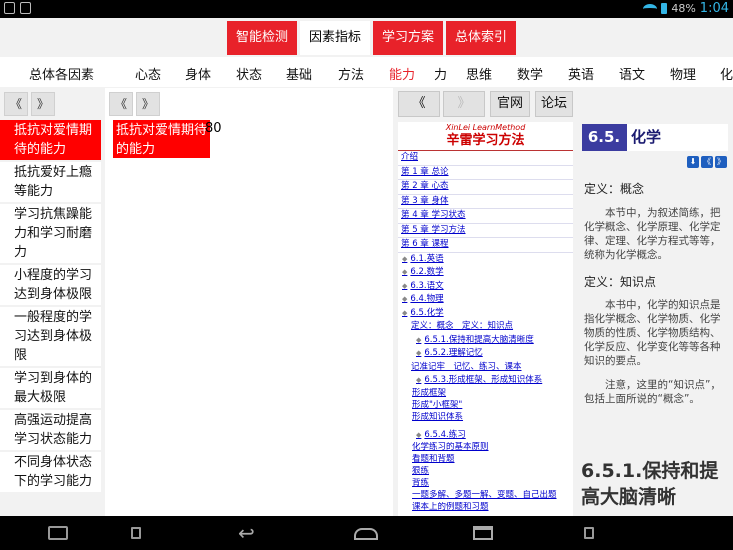  Describe the element at coordinates (445, 434) in the screenshot. I see `toc-subsection-label: 6.5.4.练习` at that location.